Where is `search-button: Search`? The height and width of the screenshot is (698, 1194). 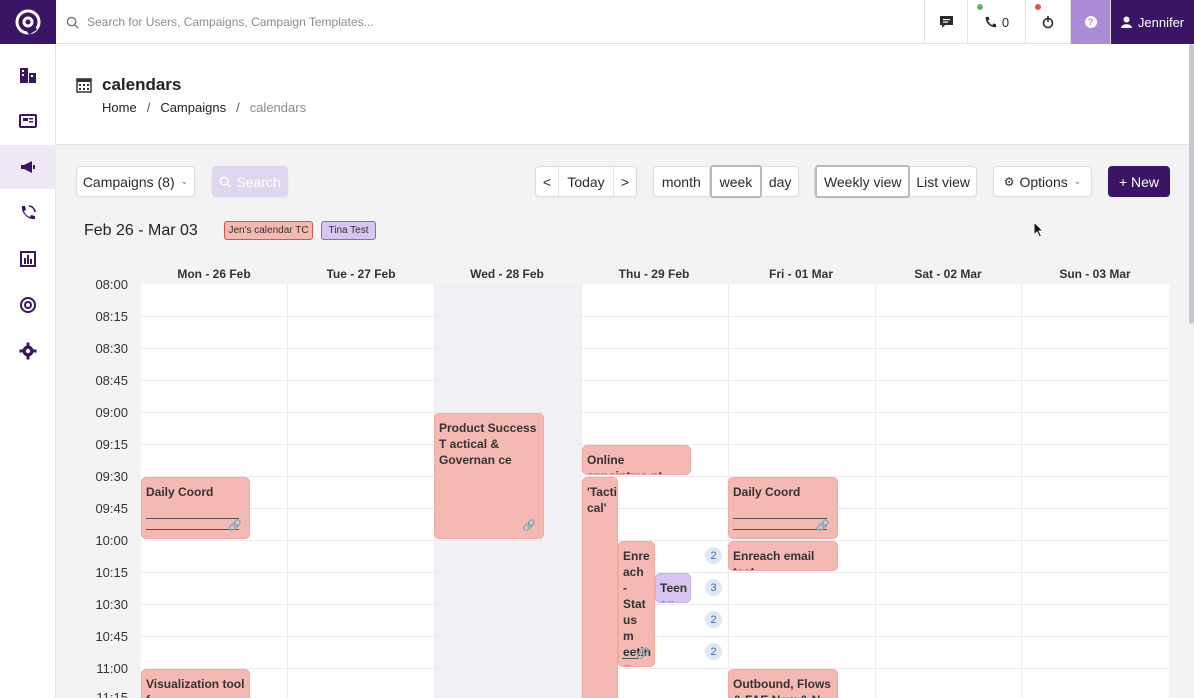 search-button: Search is located at coordinates (250, 181).